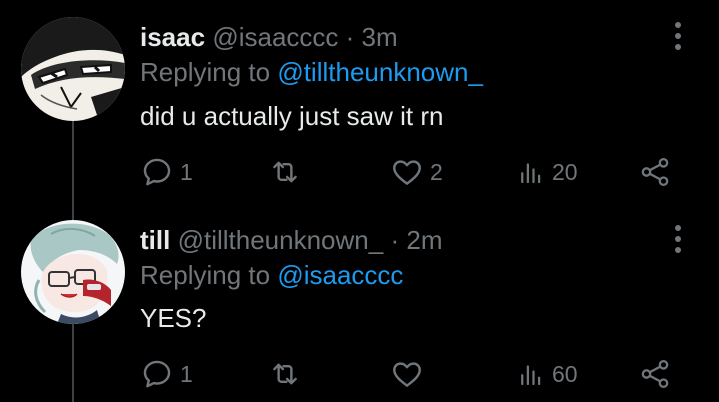  I want to click on tweet-text: YES?, so click(173, 318).